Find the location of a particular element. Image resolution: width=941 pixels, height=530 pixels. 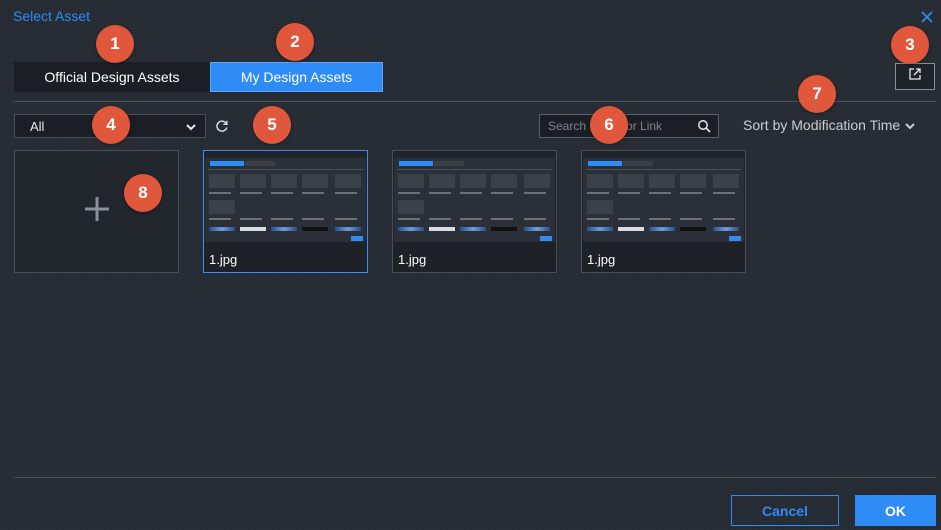

callout-badge: 1 is located at coordinates (115, 44).